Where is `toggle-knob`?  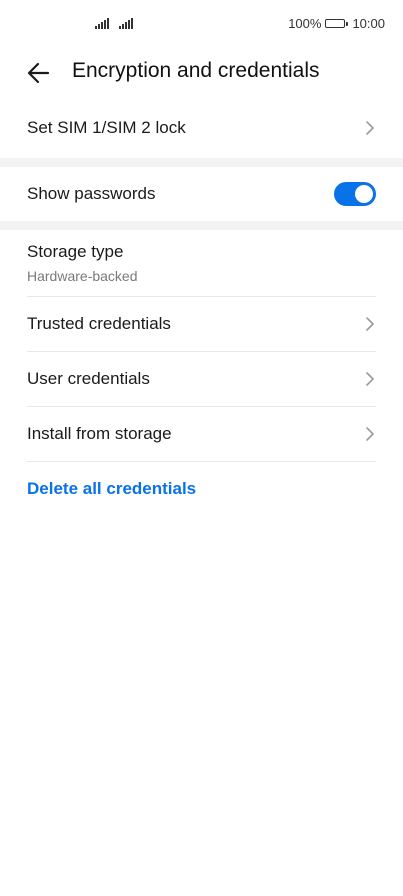 toggle-knob is located at coordinates (364, 194).